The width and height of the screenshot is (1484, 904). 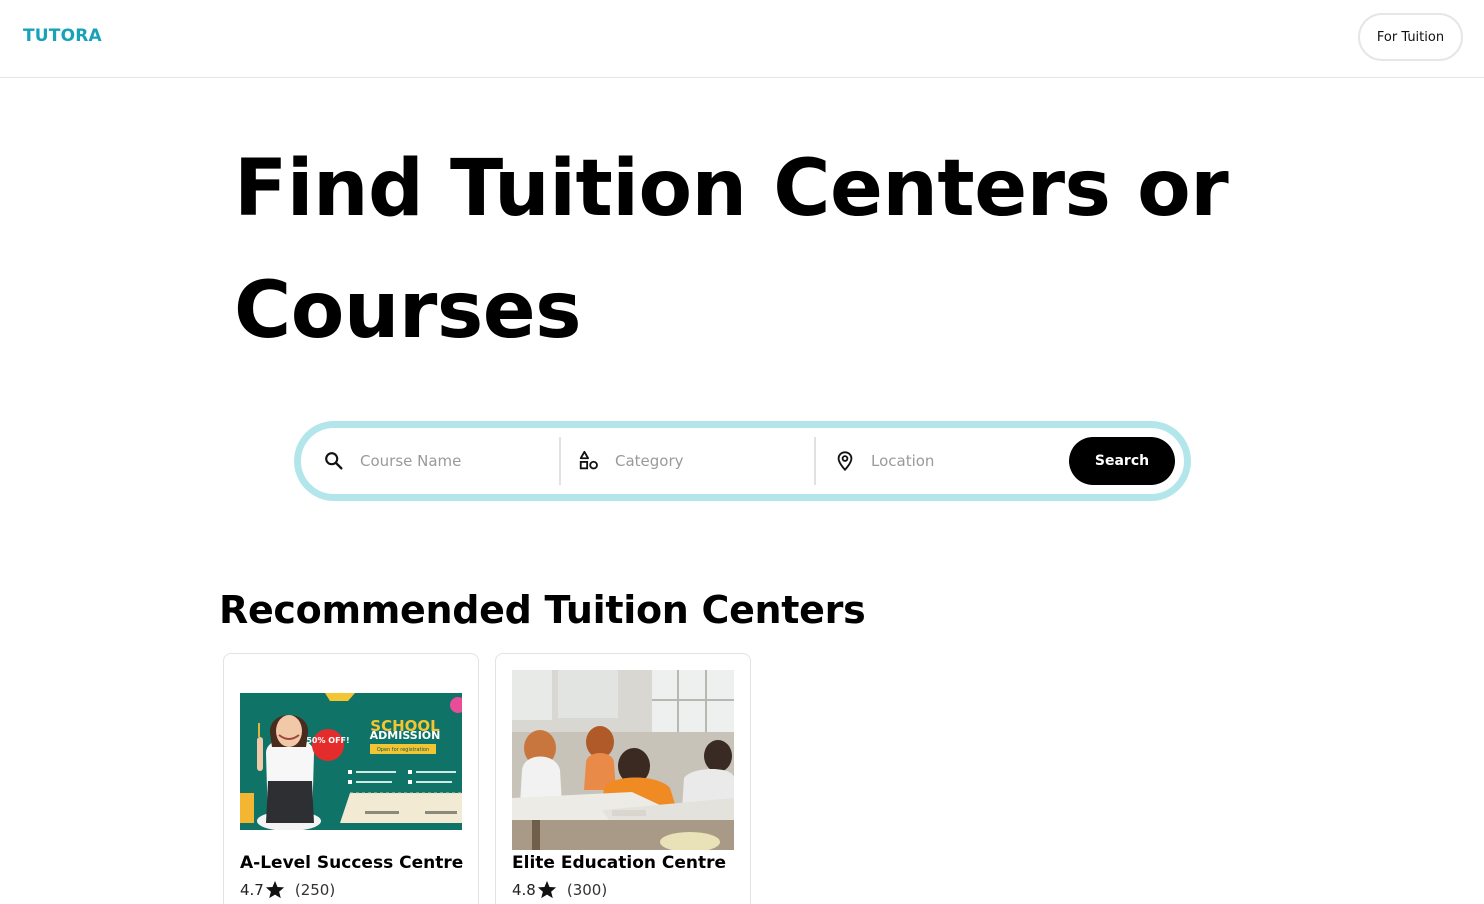 I want to click on center-rating: 4.8 (300), so click(x=559, y=889).